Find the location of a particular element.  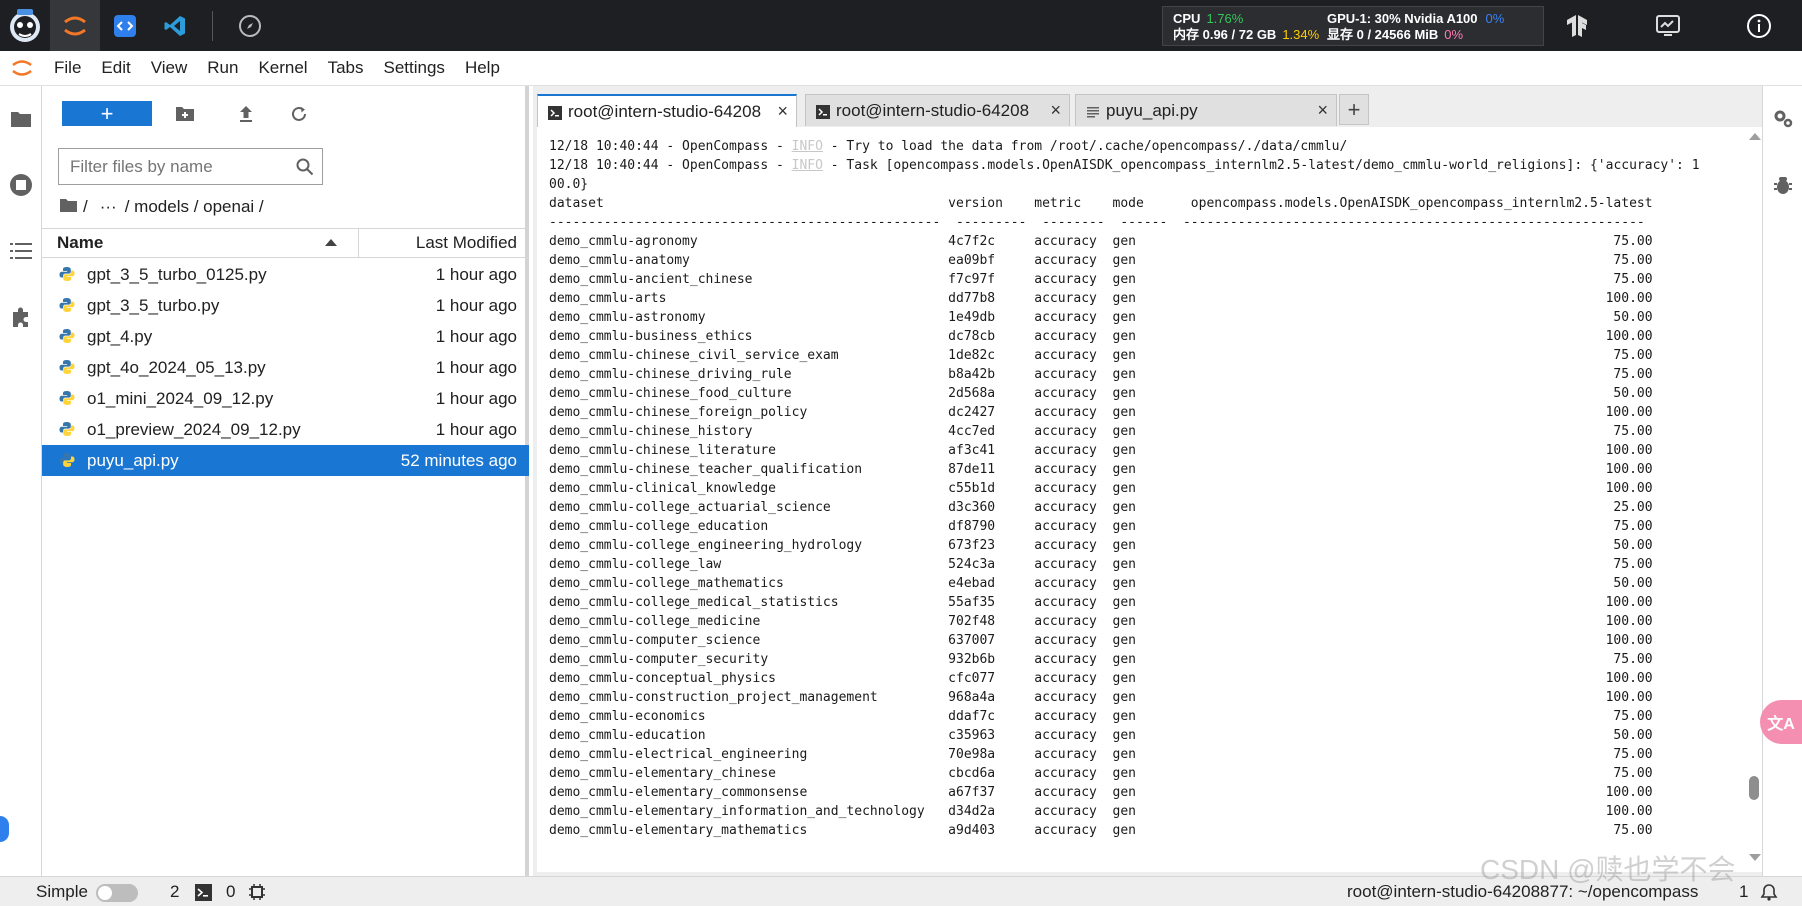

new-folder-icon is located at coordinates (185, 114).